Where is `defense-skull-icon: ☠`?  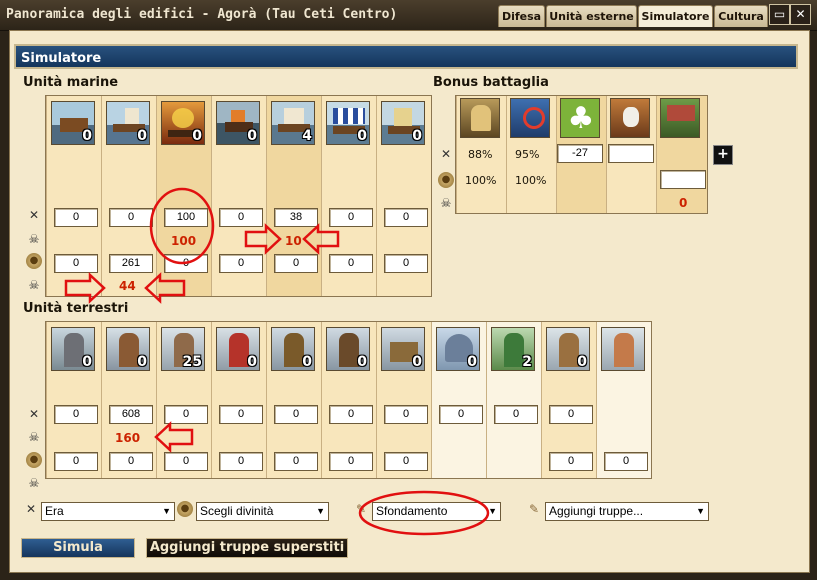
defense-skull-icon: ☠ is located at coordinates (34, 285).